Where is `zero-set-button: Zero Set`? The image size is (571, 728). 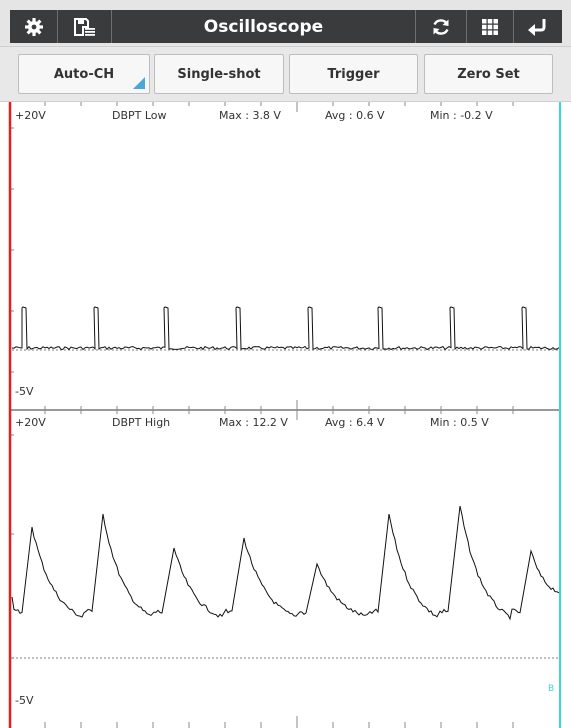 zero-set-button: Zero Set is located at coordinates (488, 74).